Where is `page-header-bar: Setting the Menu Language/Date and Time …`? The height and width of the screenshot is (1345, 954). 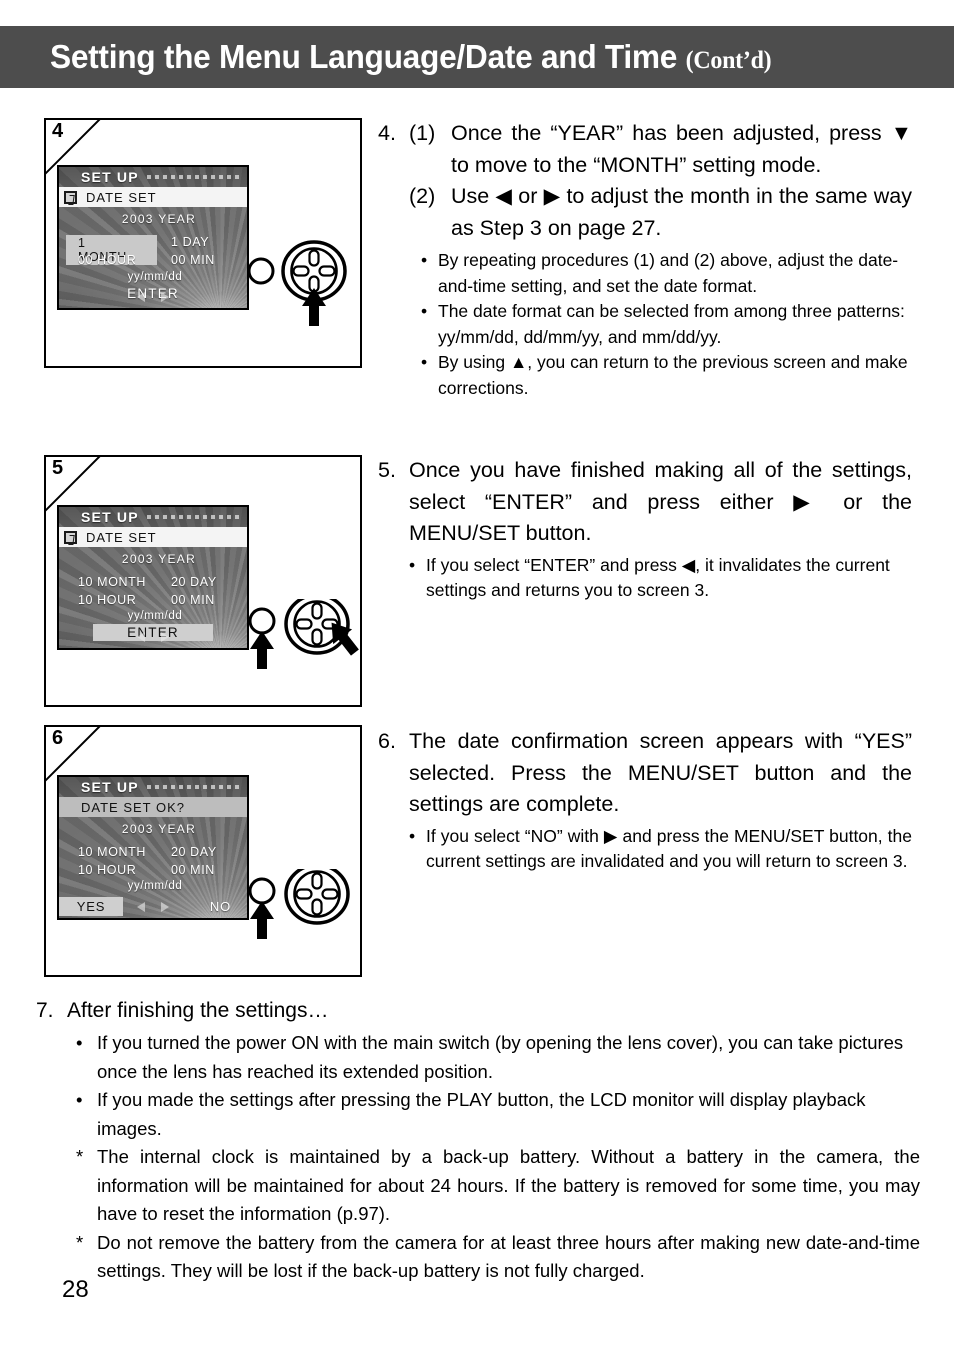 page-header-bar: Setting the Menu Language/Date and Time … is located at coordinates (477, 57).